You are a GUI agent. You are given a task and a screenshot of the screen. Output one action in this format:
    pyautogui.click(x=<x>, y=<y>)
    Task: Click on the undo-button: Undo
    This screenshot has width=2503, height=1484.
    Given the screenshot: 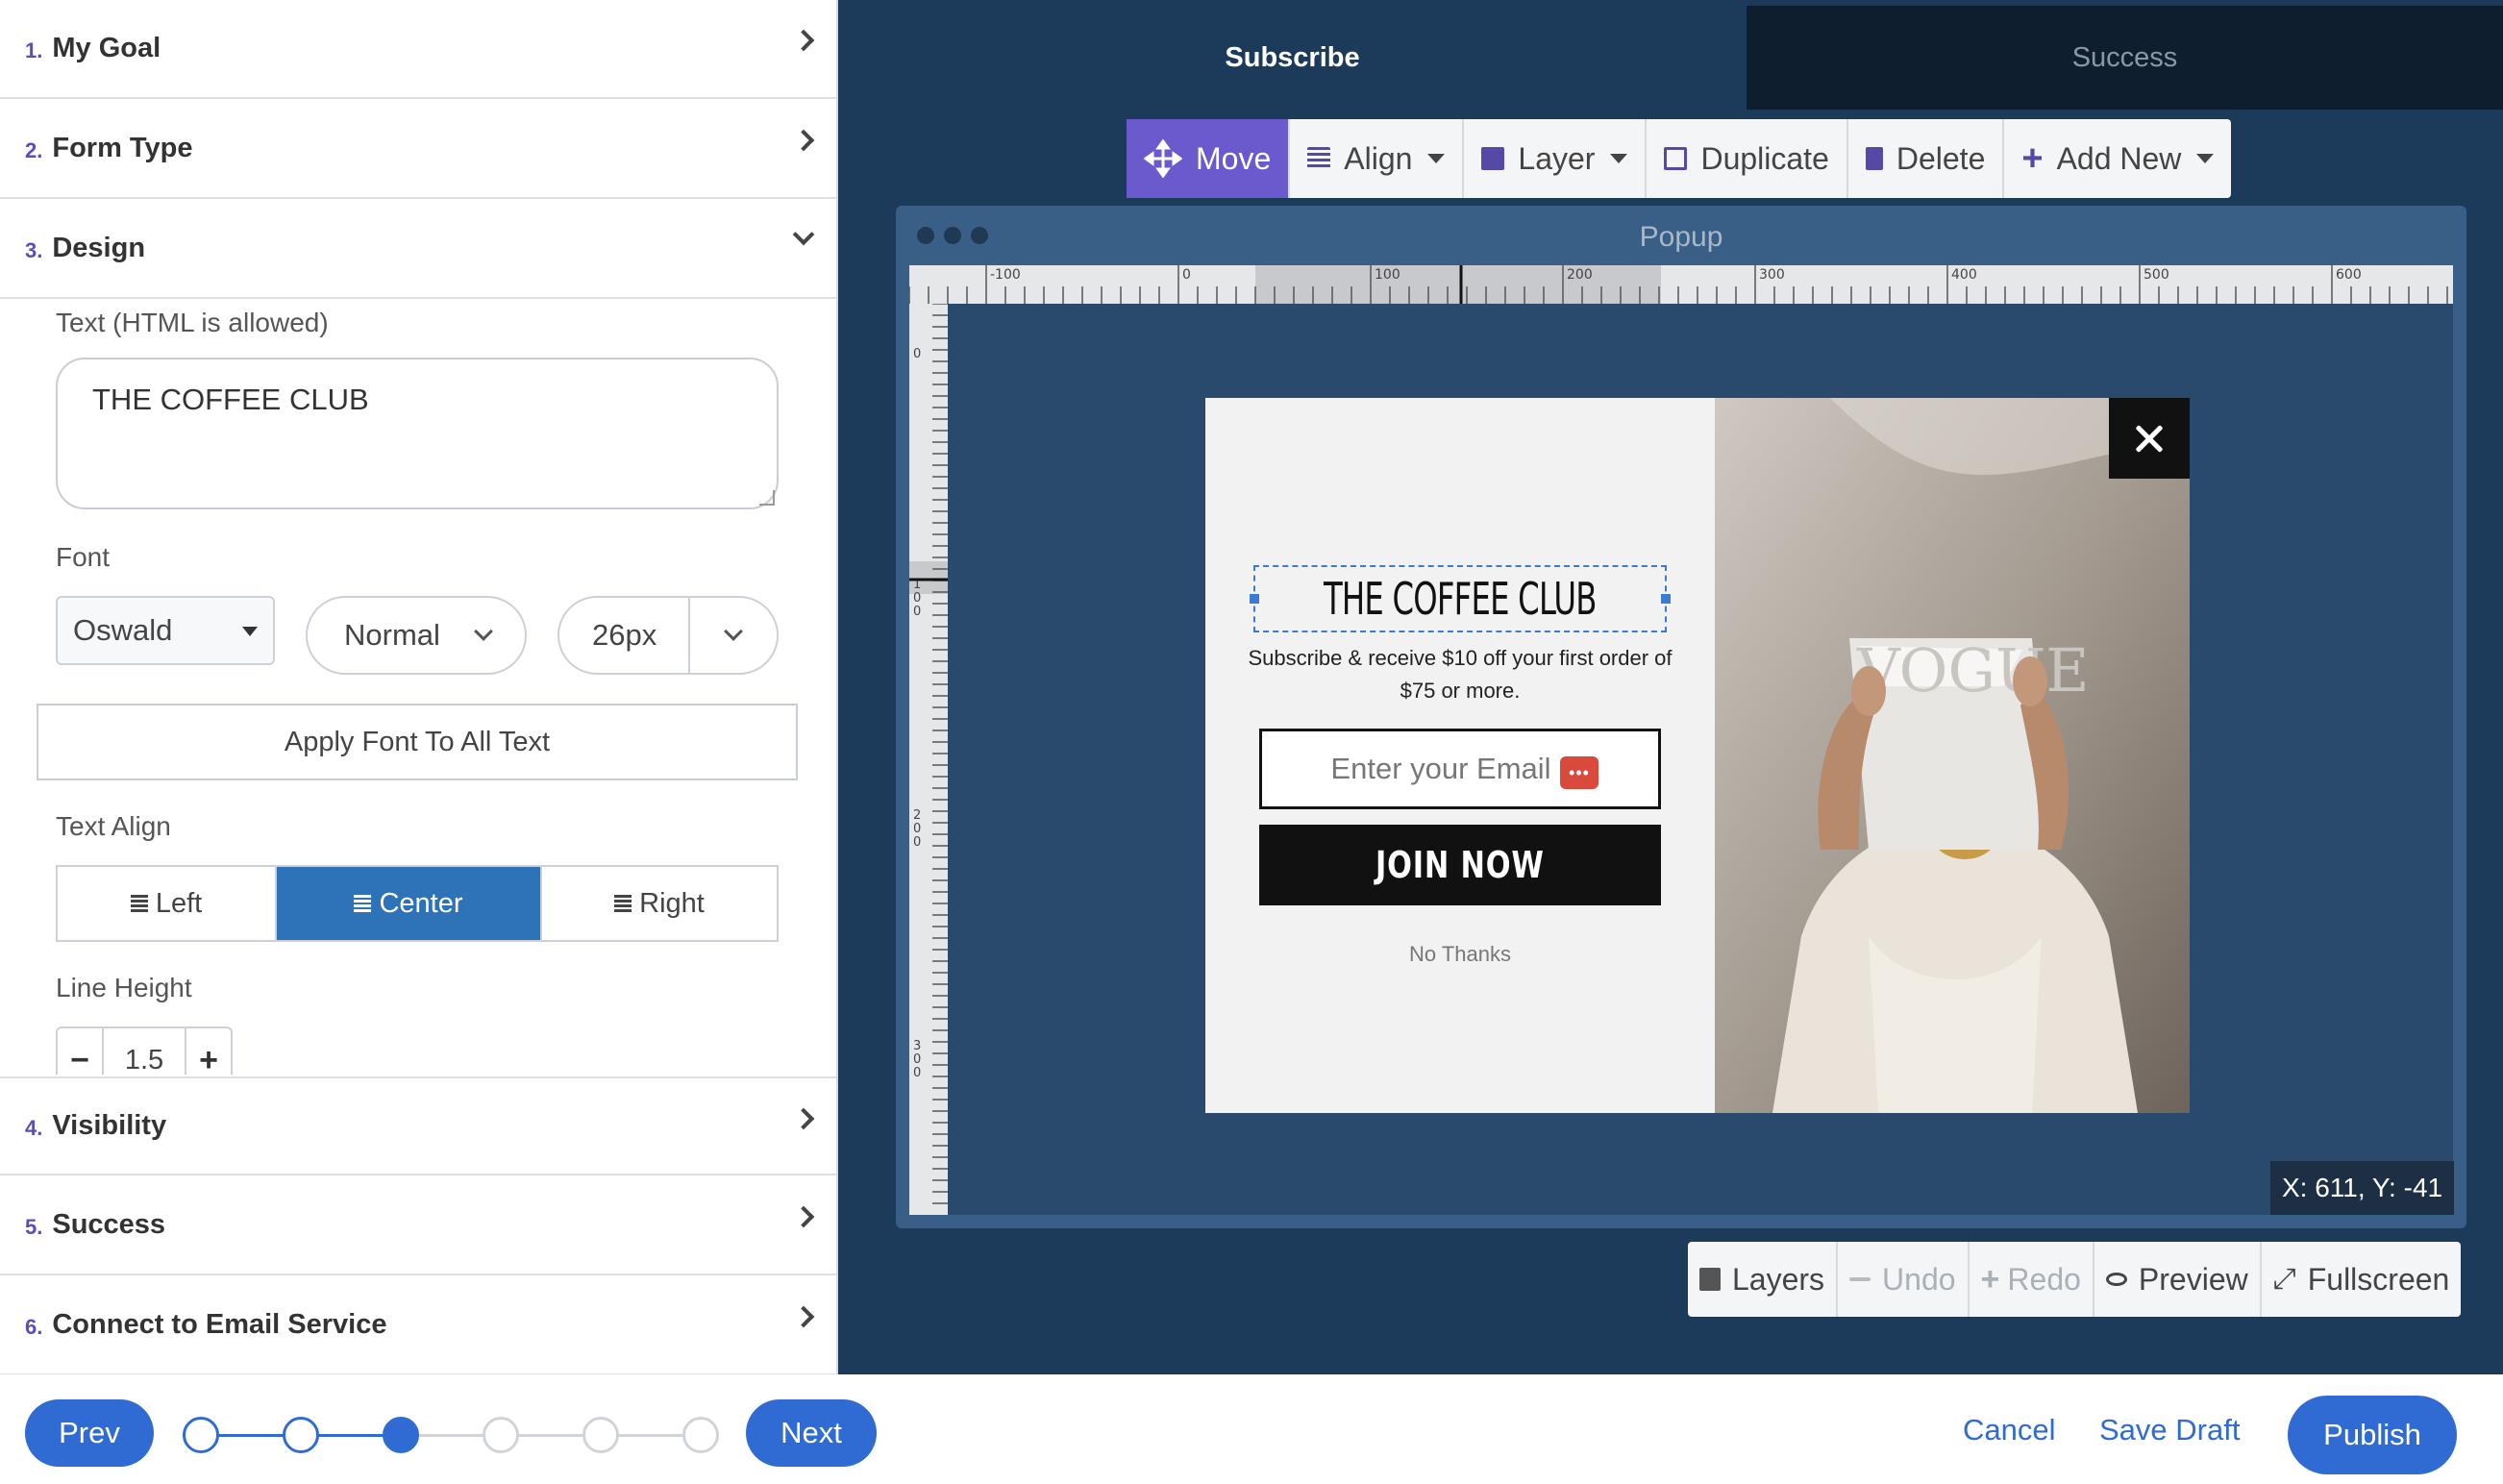 What is the action you would take?
    pyautogui.click(x=1904, y=1279)
    